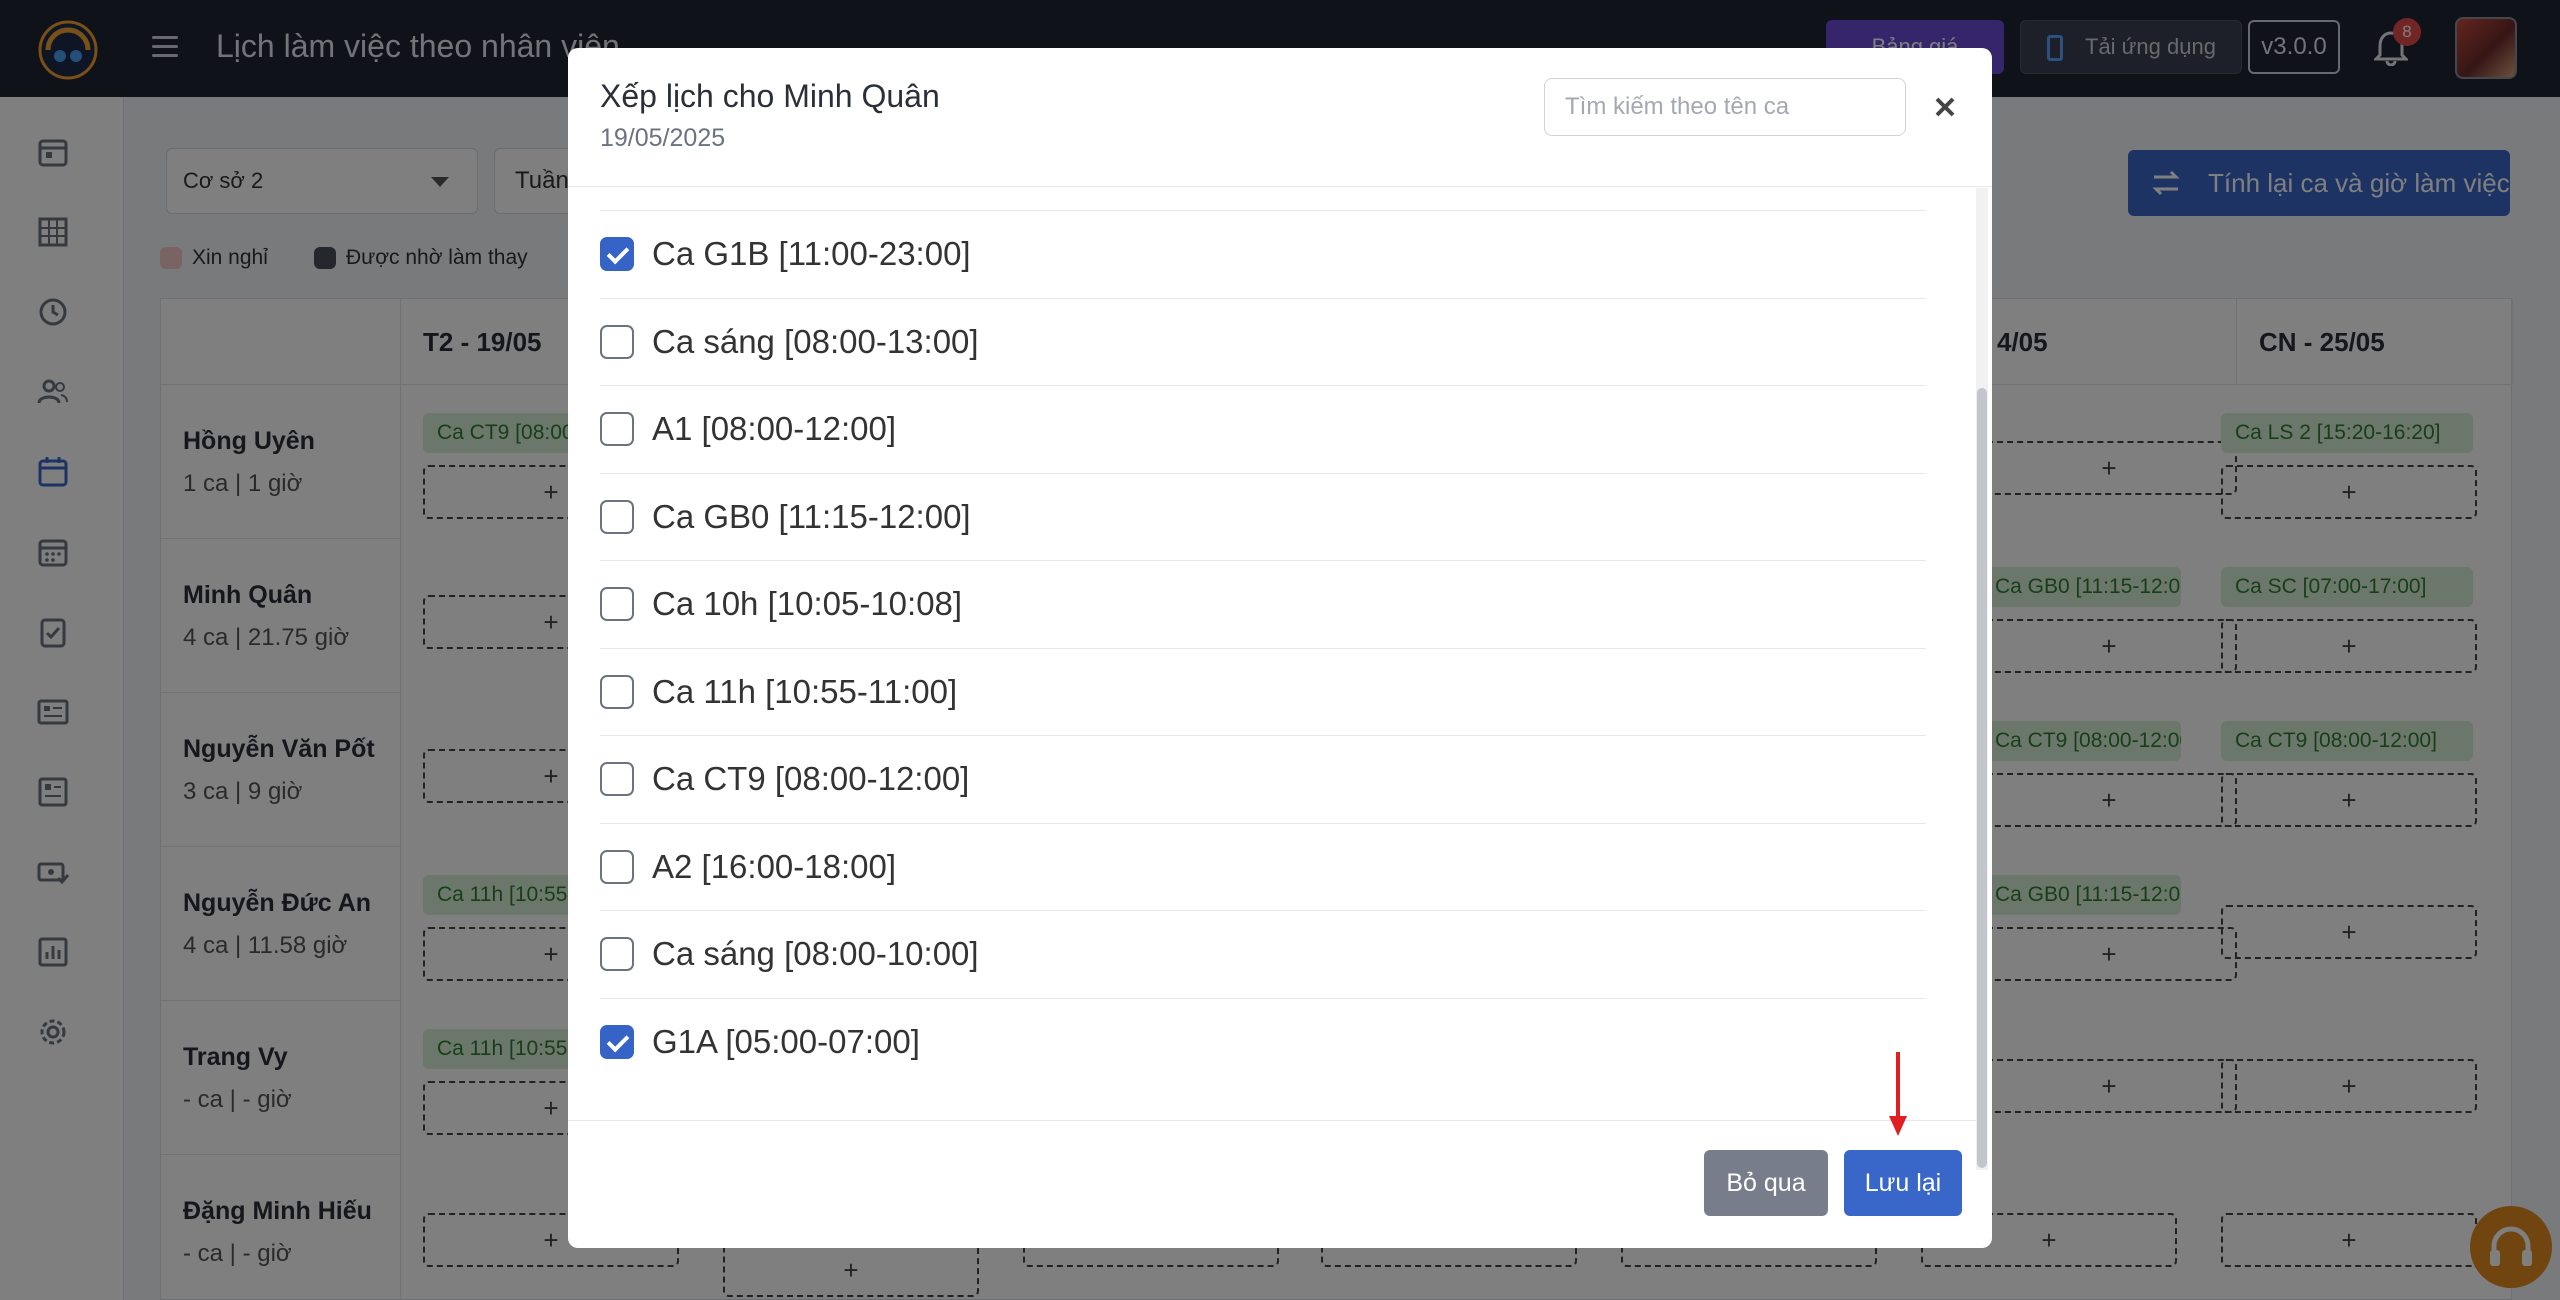 This screenshot has width=2560, height=1300. Describe the element at coordinates (1263, 954) in the screenshot. I see `shift-option: Ca sáng [08:00-10:00]` at that location.